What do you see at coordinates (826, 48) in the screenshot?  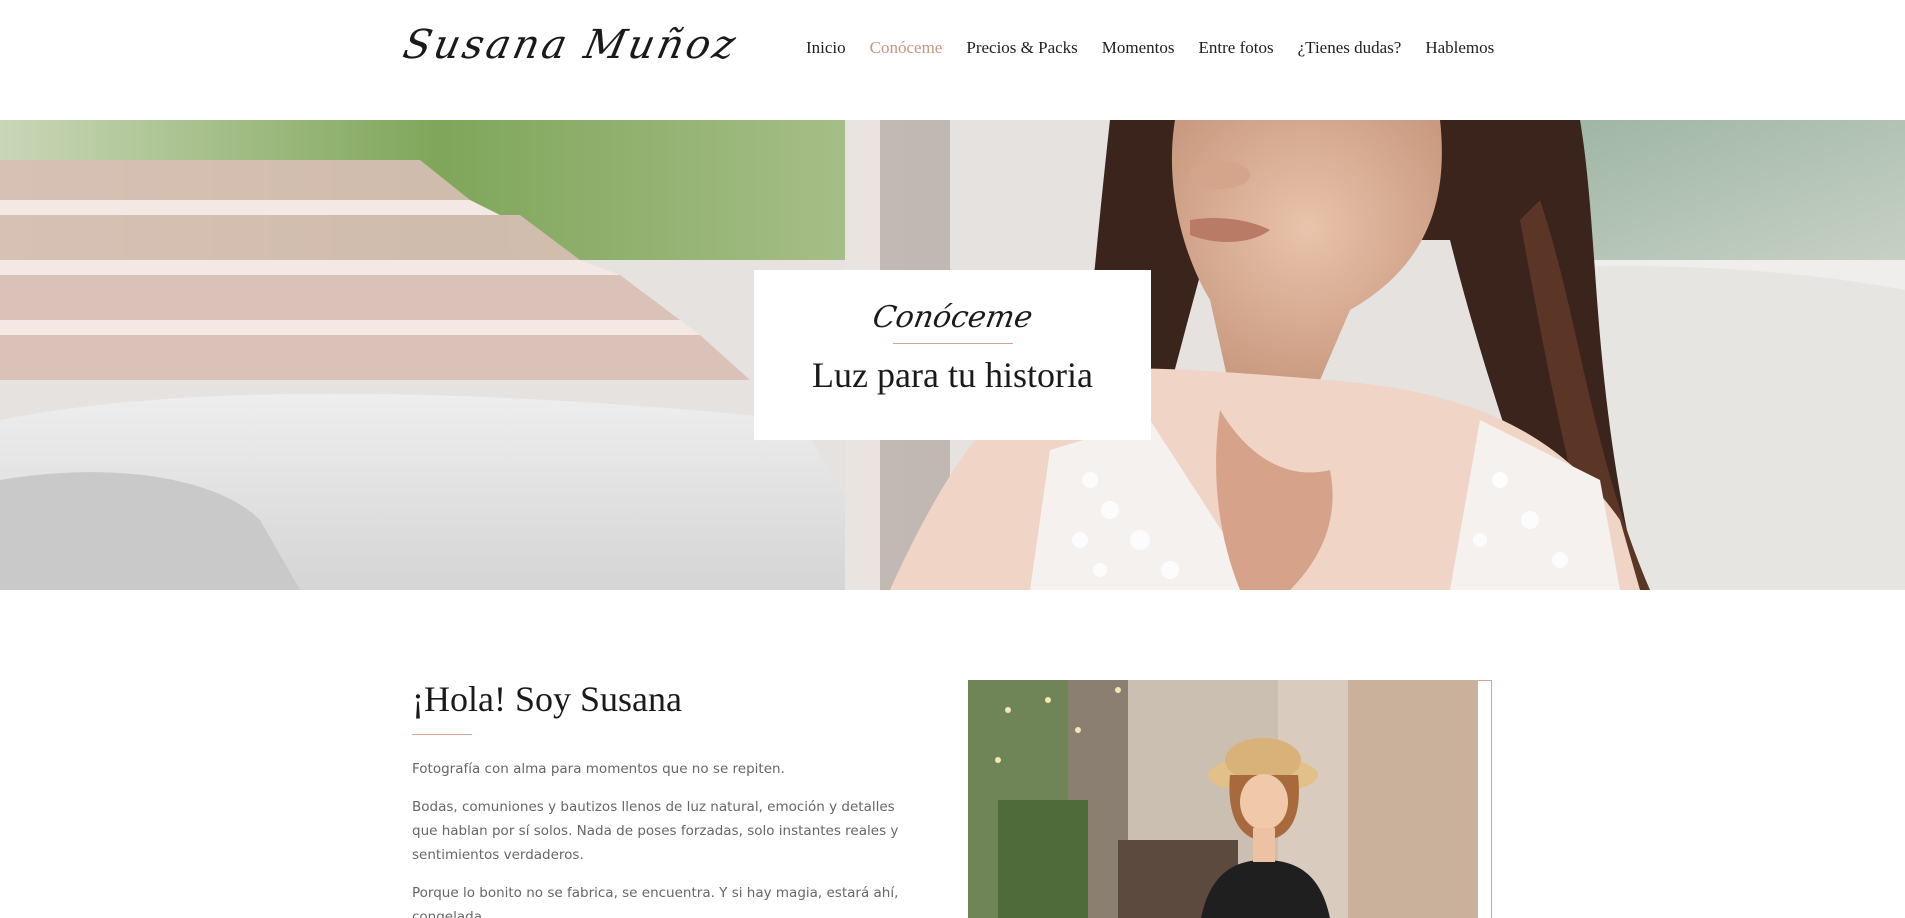 I see `nav-item-inicio: Inicio` at bounding box center [826, 48].